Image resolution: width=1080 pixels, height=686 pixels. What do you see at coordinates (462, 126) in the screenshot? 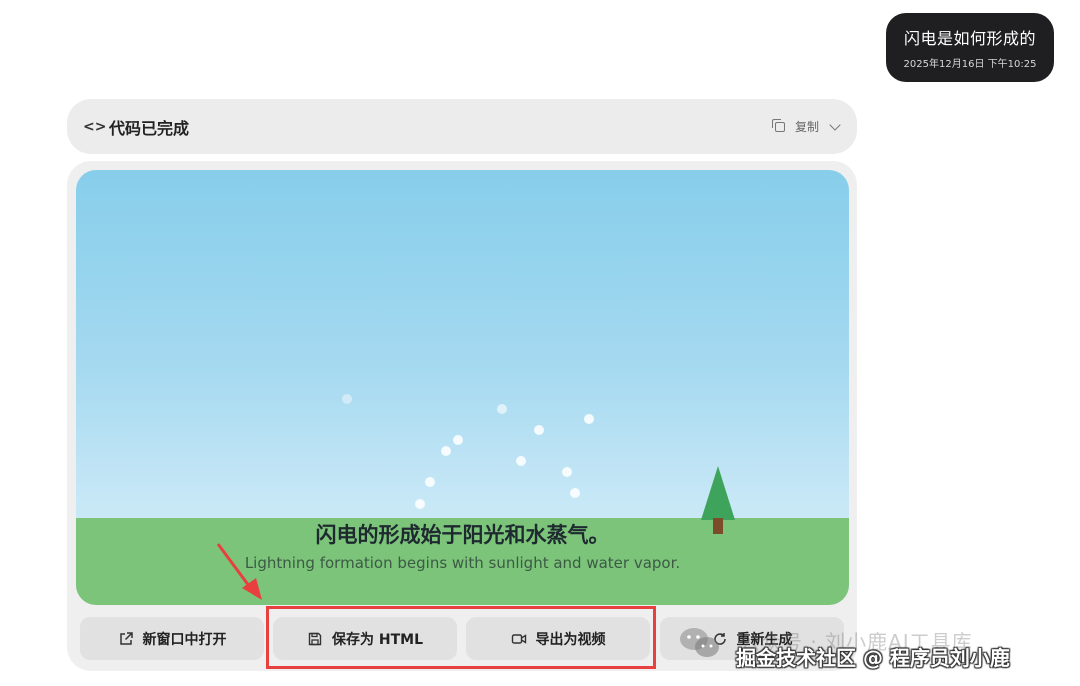
I see `code-status-bar: <> 代码已完成 复制` at bounding box center [462, 126].